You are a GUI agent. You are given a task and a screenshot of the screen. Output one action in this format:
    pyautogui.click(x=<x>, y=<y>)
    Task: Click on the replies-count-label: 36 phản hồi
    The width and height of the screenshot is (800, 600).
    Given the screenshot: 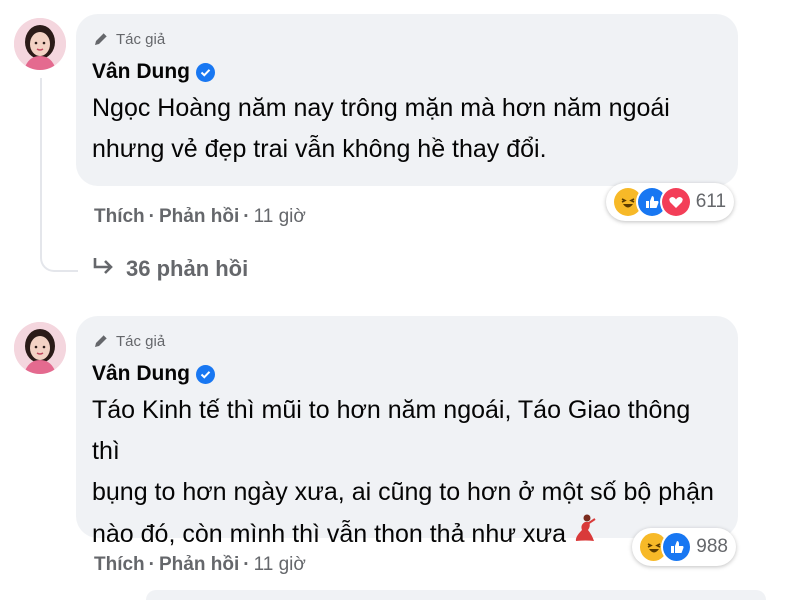 What is the action you would take?
    pyautogui.click(x=187, y=268)
    